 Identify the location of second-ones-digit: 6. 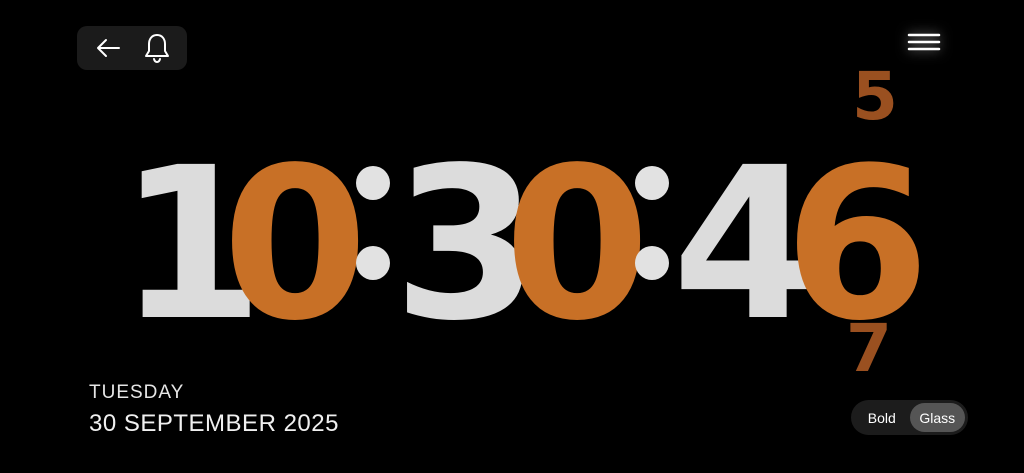
(857, 244).